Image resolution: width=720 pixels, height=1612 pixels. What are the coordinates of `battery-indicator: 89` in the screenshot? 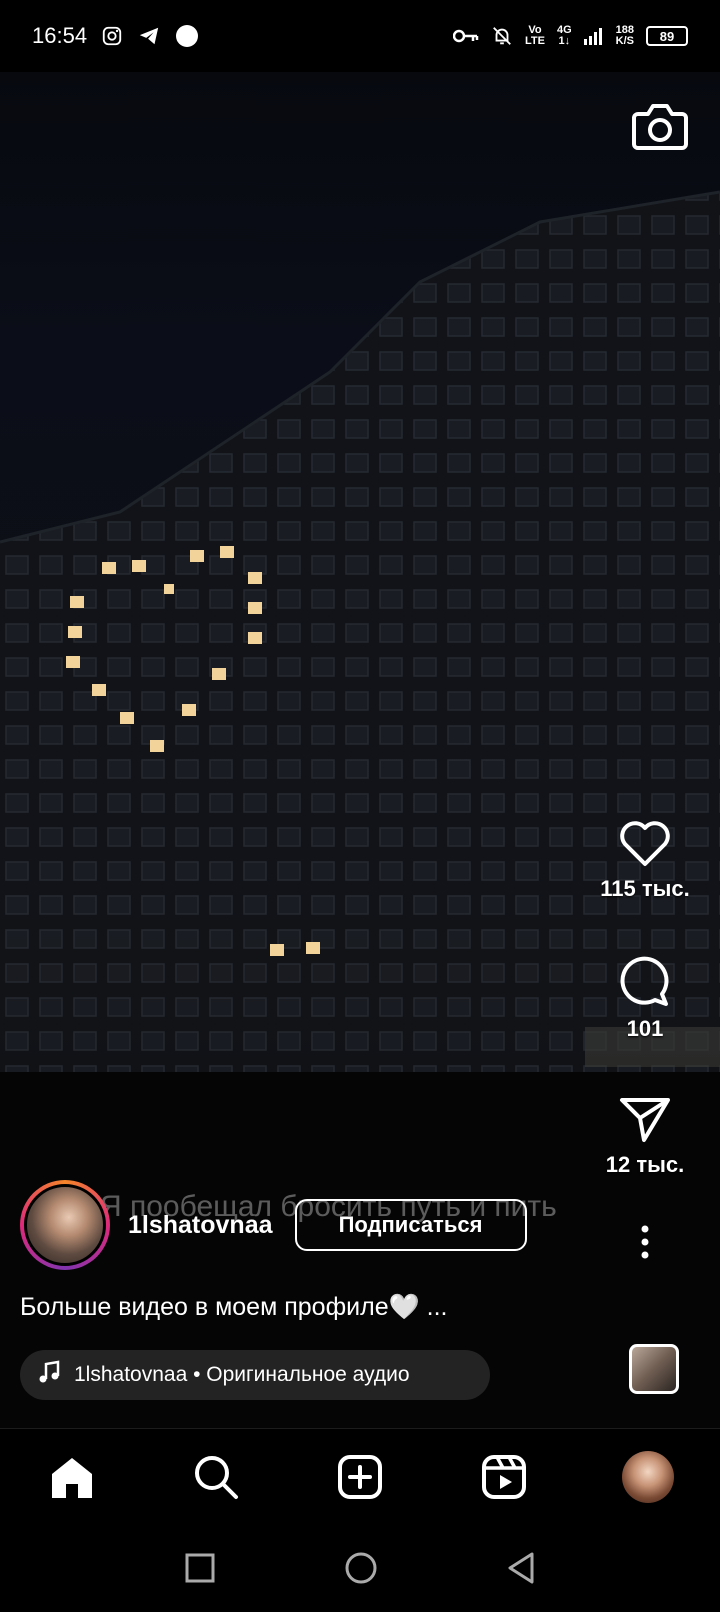 It's located at (667, 36).